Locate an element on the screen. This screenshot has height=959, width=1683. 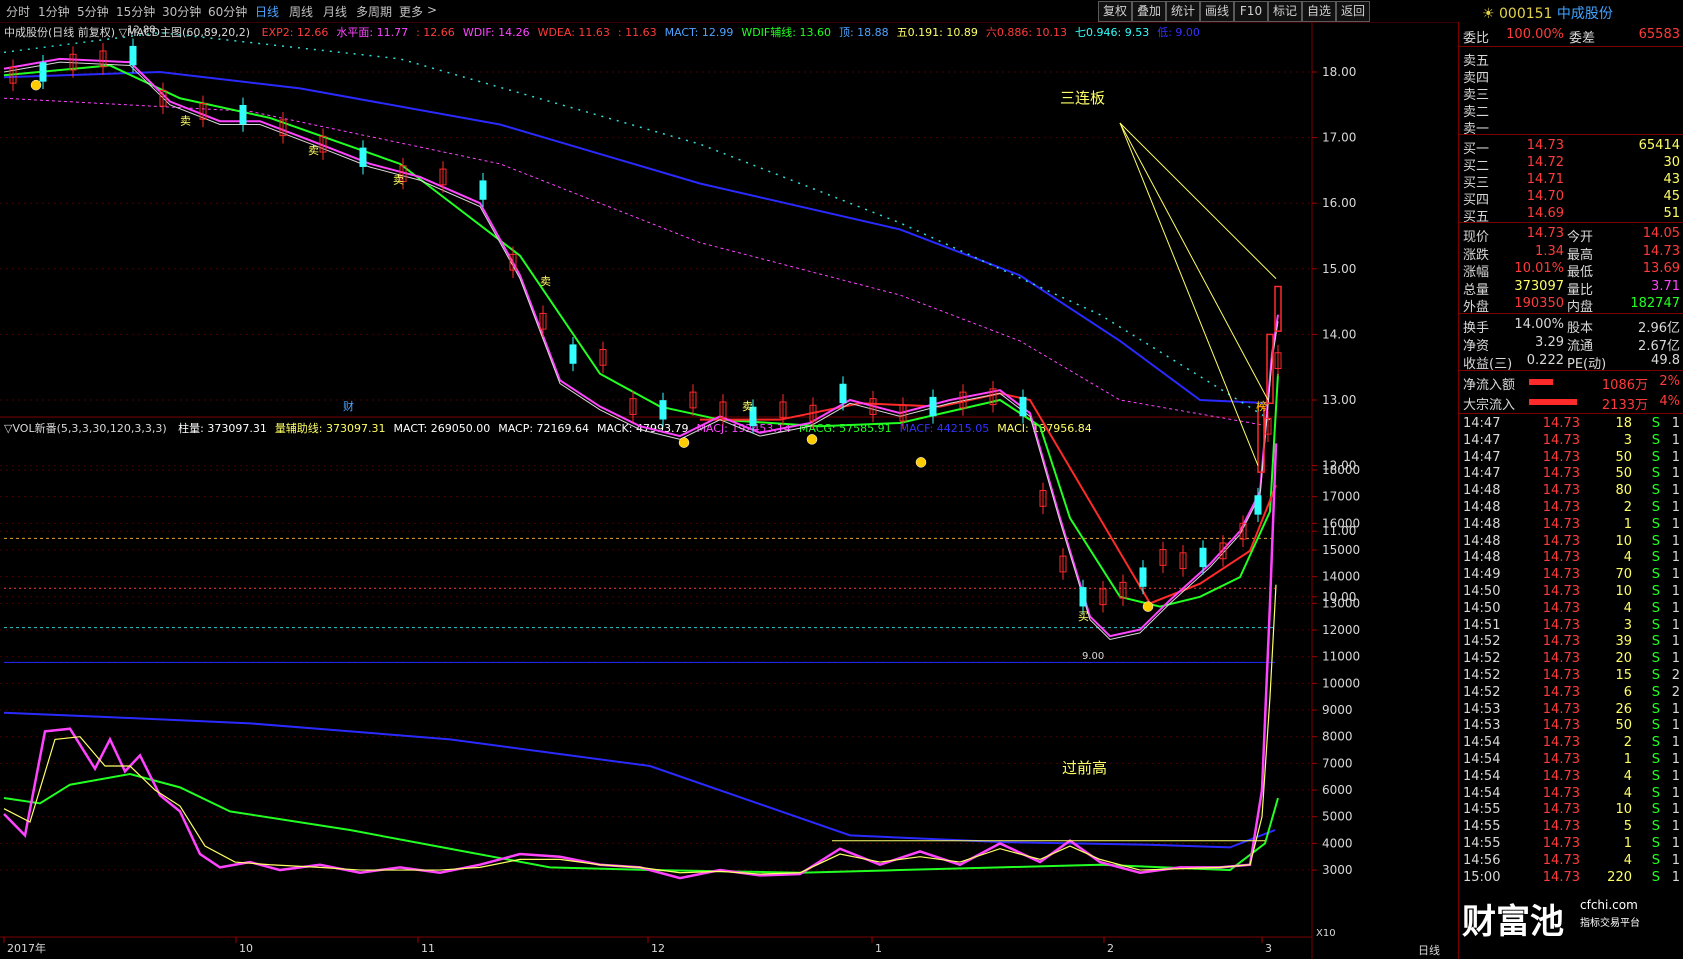
tick-row: 14:48 14.73 2 S 1 is located at coordinates (1571, 509).